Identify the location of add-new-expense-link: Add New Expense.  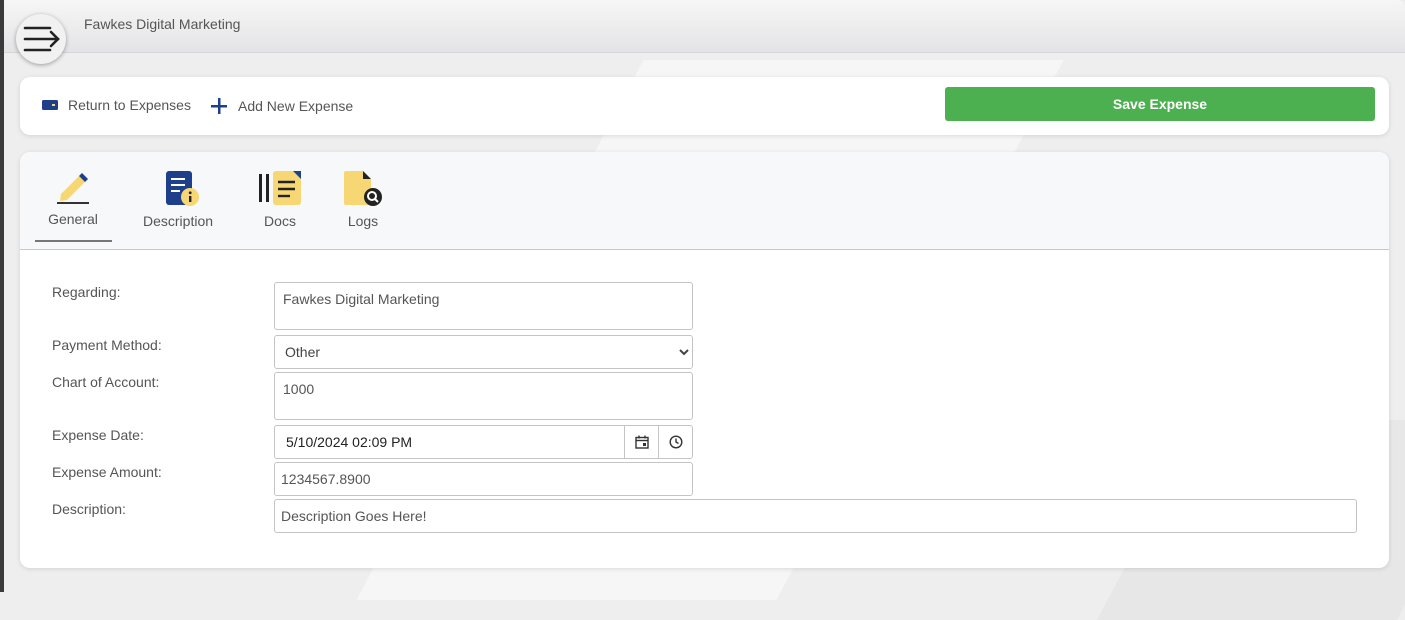
(281, 106).